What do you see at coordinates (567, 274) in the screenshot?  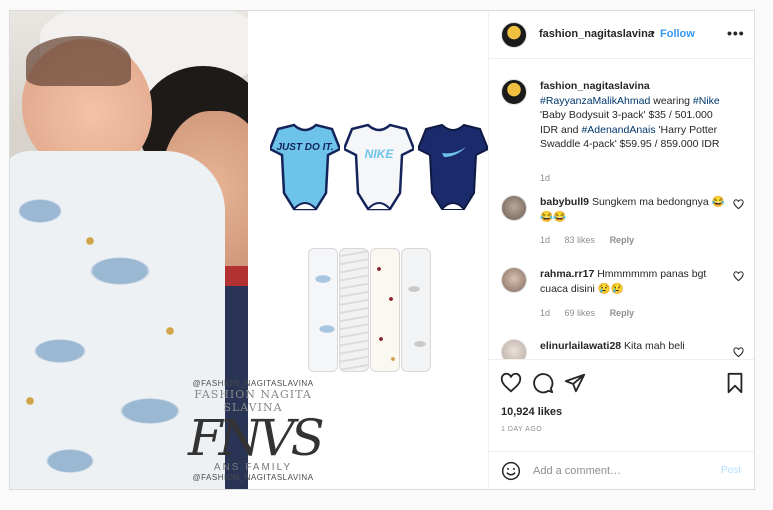 I see `comment-username: rahma.rr17` at bounding box center [567, 274].